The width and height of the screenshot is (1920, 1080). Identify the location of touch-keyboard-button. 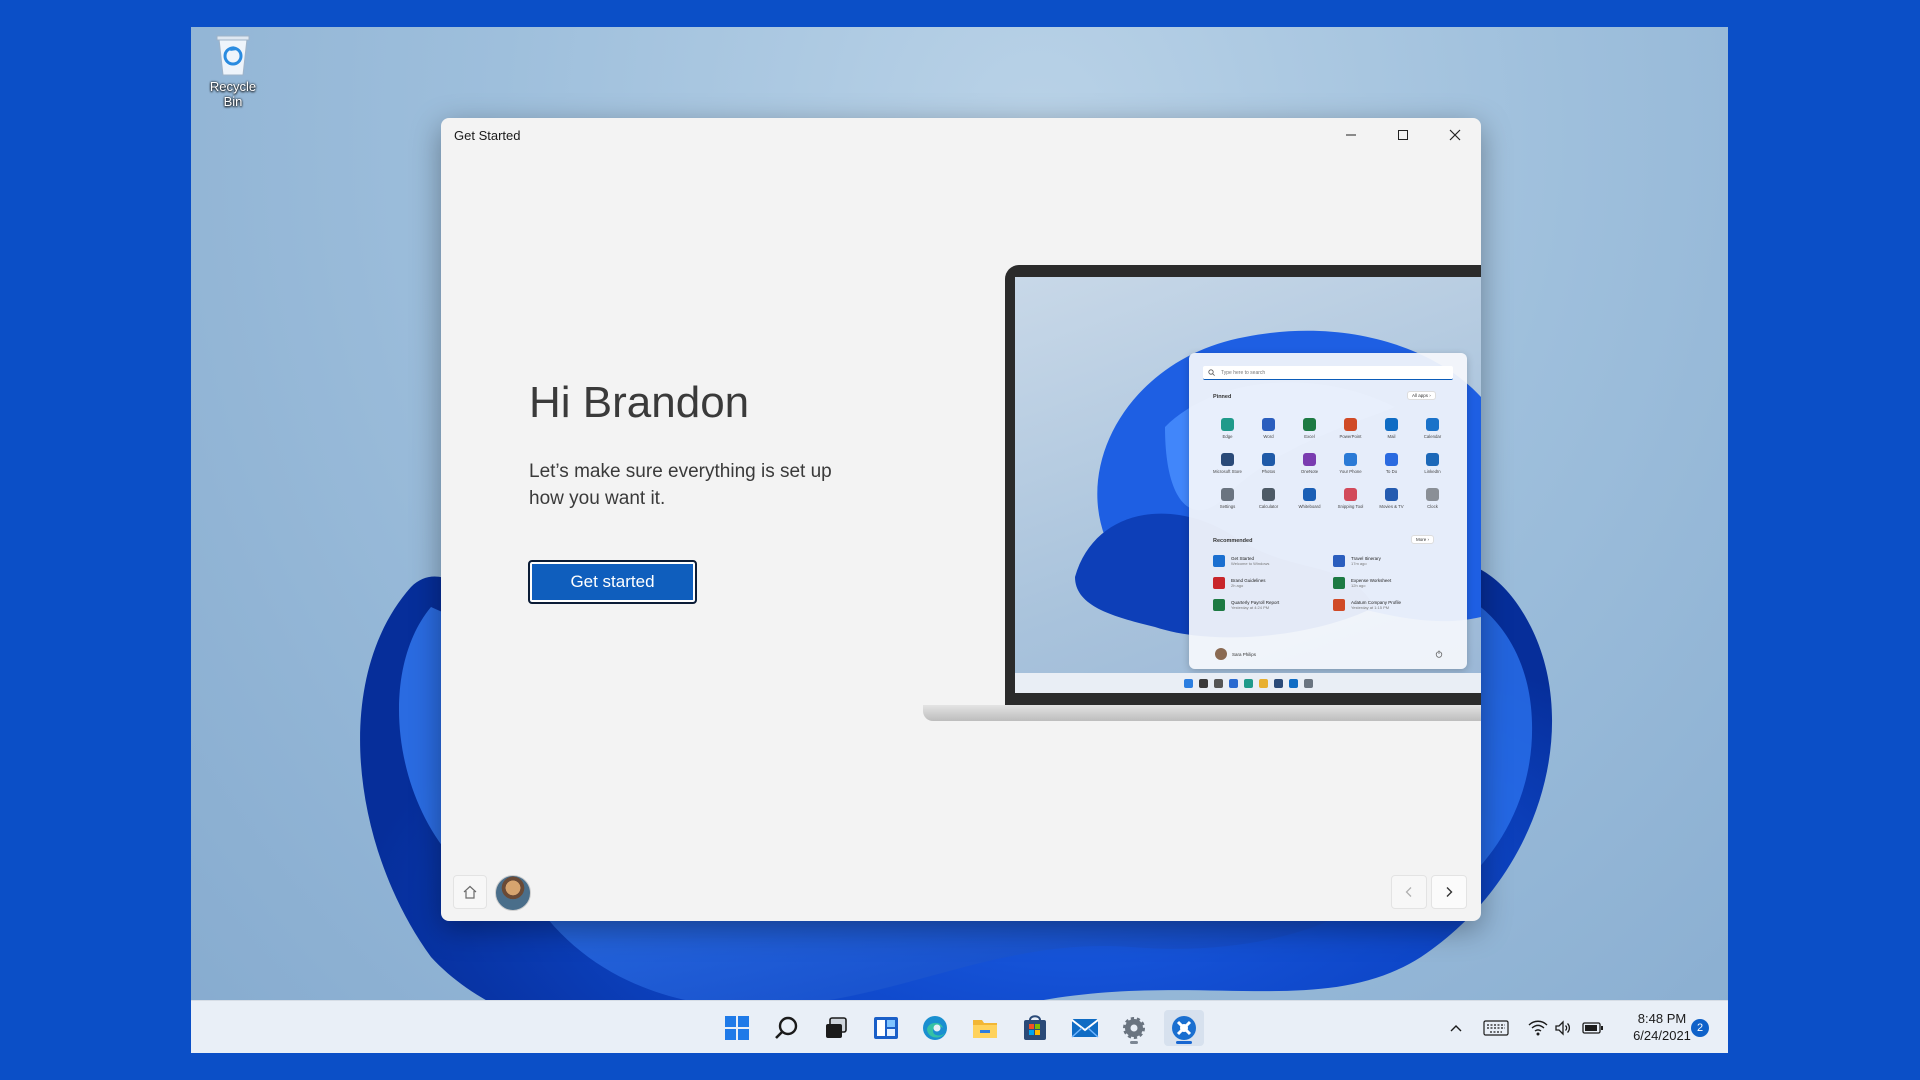
(1496, 1028).